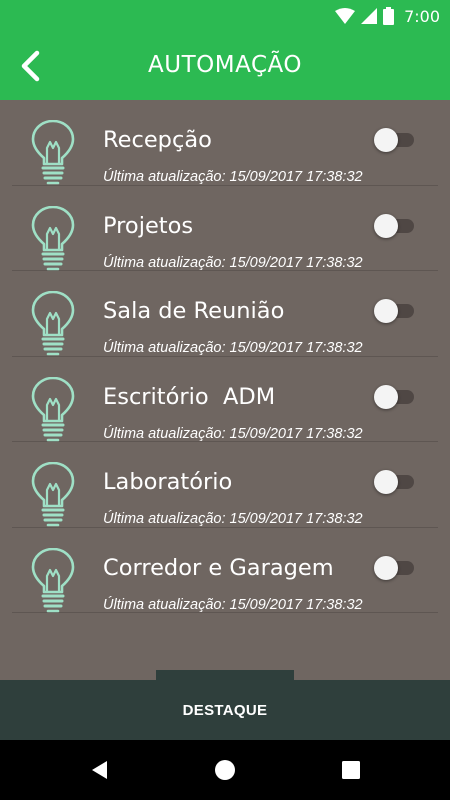  I want to click on app-bar: AUTOMAÇÃO, so click(225, 66).